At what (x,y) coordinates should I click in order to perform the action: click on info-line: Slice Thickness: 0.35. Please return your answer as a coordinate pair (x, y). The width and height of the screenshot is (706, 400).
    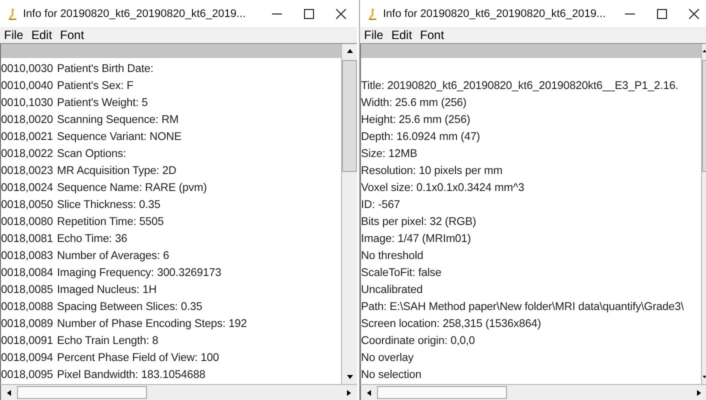
    Looking at the image, I should click on (108, 204).